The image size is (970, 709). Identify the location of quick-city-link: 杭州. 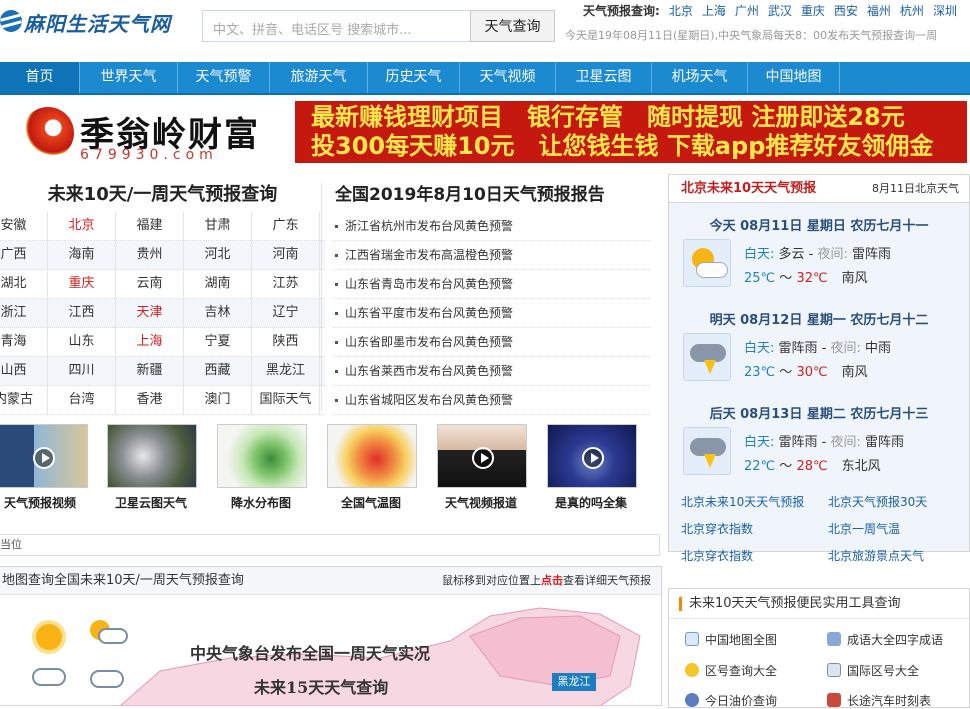
(912, 11).